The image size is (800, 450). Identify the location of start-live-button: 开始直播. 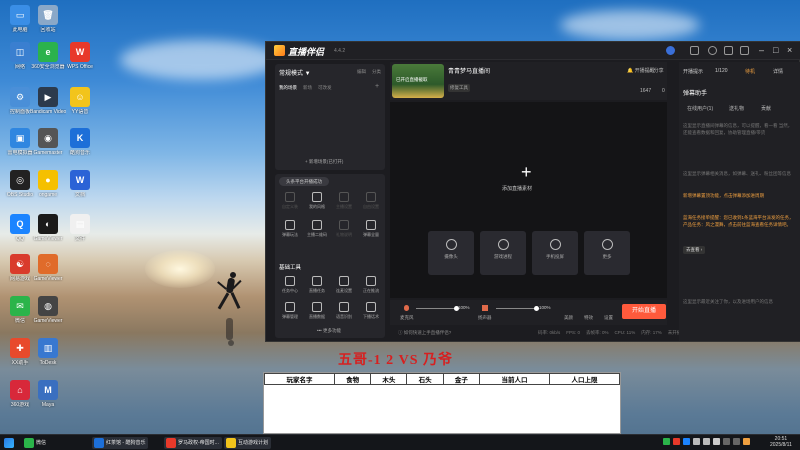
(644, 311).